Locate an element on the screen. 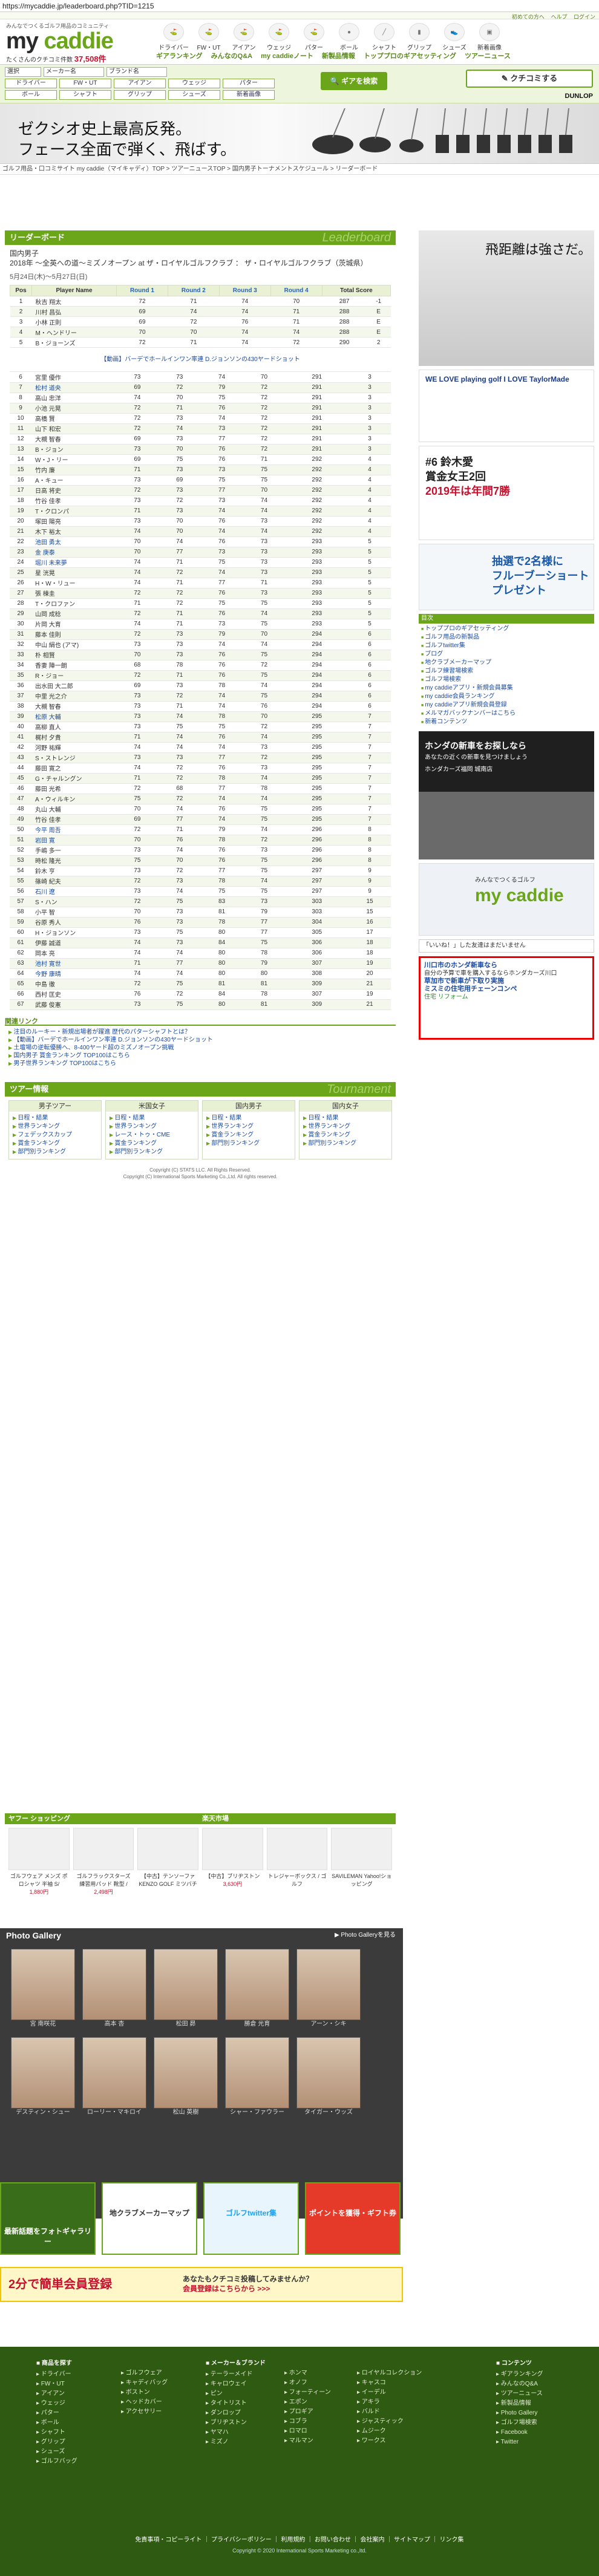 The height and width of the screenshot is (2576, 599). footer-link: ▸ Facebook is located at coordinates (519, 2432).